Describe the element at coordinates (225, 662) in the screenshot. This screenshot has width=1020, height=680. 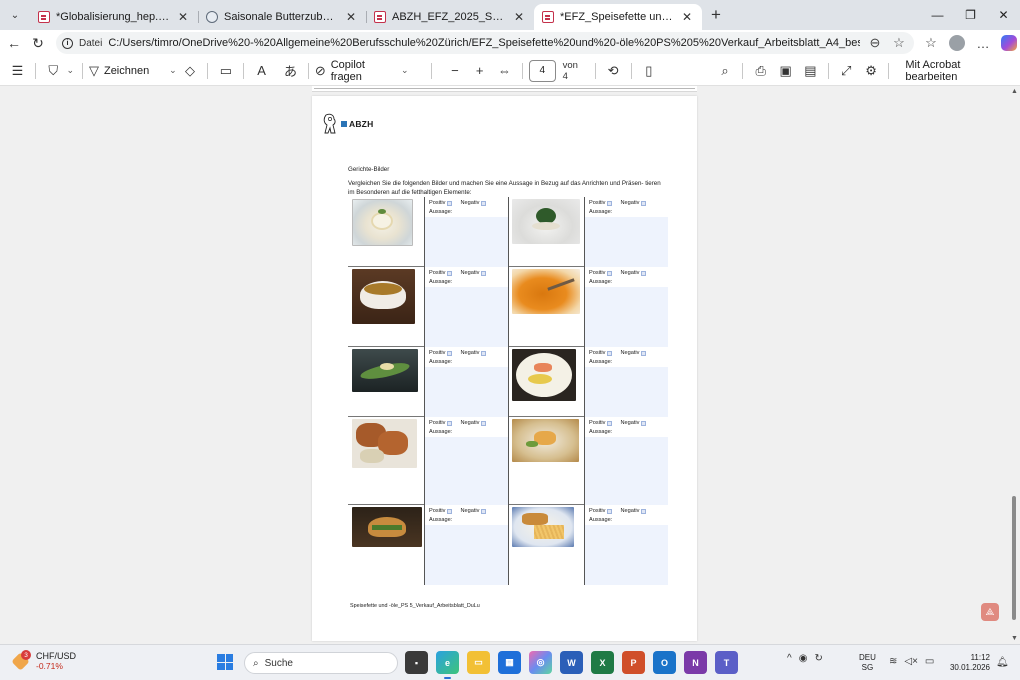
I see `start-button` at that location.